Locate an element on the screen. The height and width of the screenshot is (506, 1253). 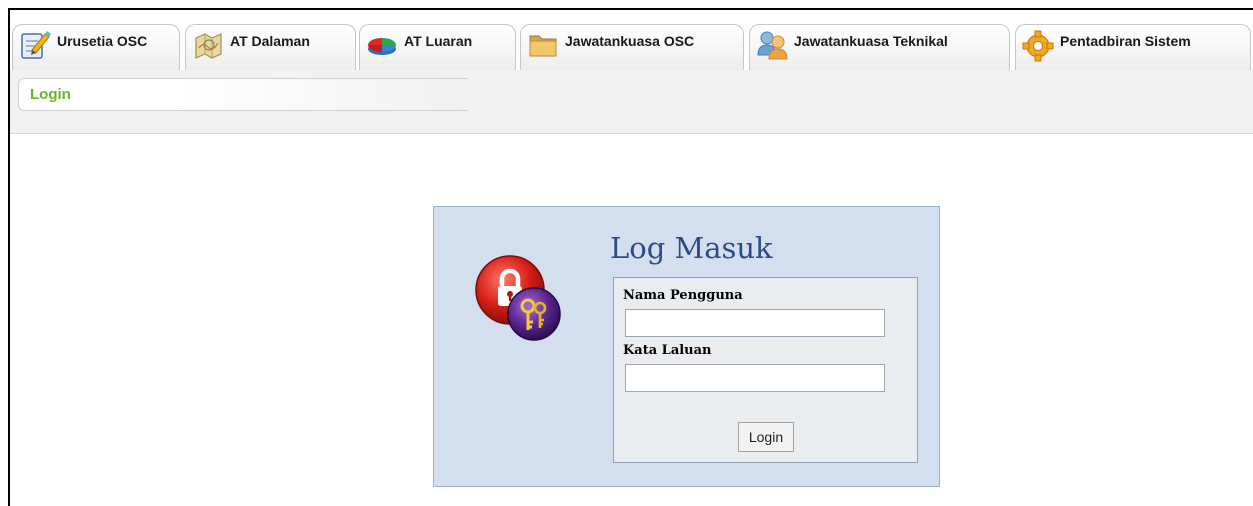
notepad-pencil-icon is located at coordinates (35, 45).